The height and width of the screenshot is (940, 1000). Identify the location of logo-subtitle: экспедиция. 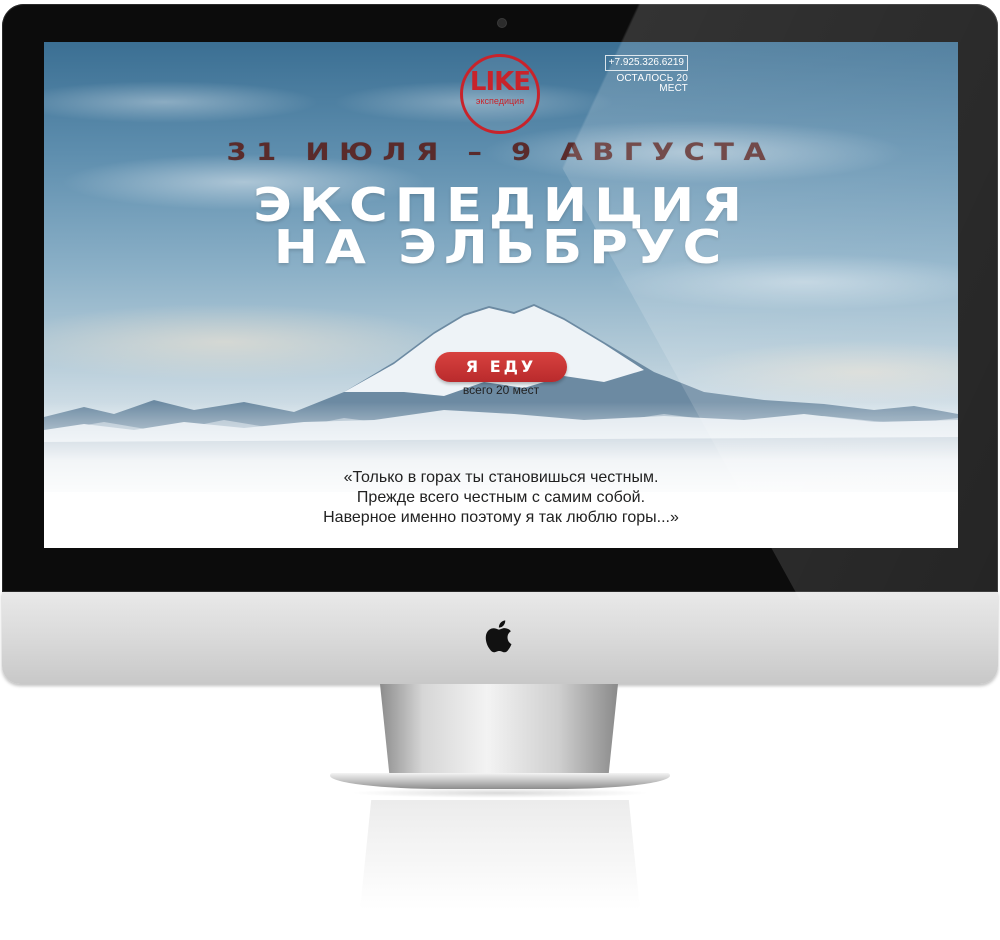
(500, 101).